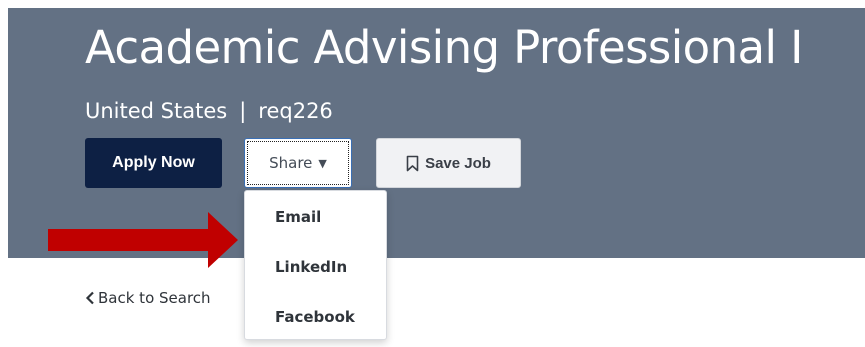 This screenshot has width=865, height=347. I want to click on job-subtitle: United States | req226, so click(209, 111).